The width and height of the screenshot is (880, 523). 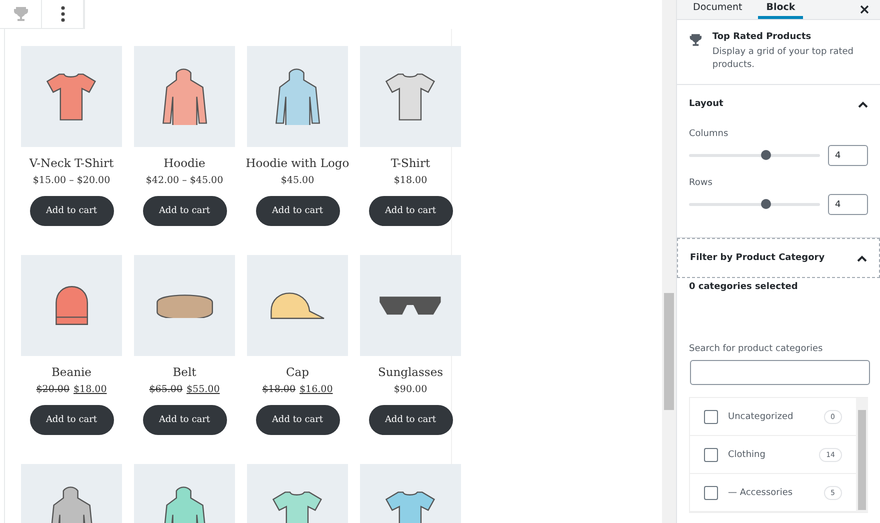 I want to click on product-name: Beanie, so click(x=71, y=372).